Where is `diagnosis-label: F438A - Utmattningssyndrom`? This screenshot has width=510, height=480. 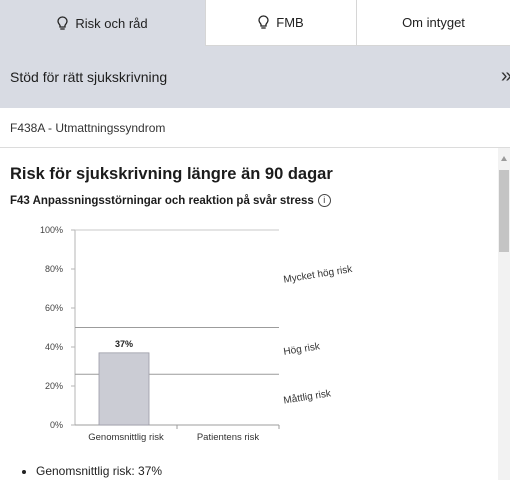
diagnosis-label: F438A - Utmattningssyndrom is located at coordinates (88, 127).